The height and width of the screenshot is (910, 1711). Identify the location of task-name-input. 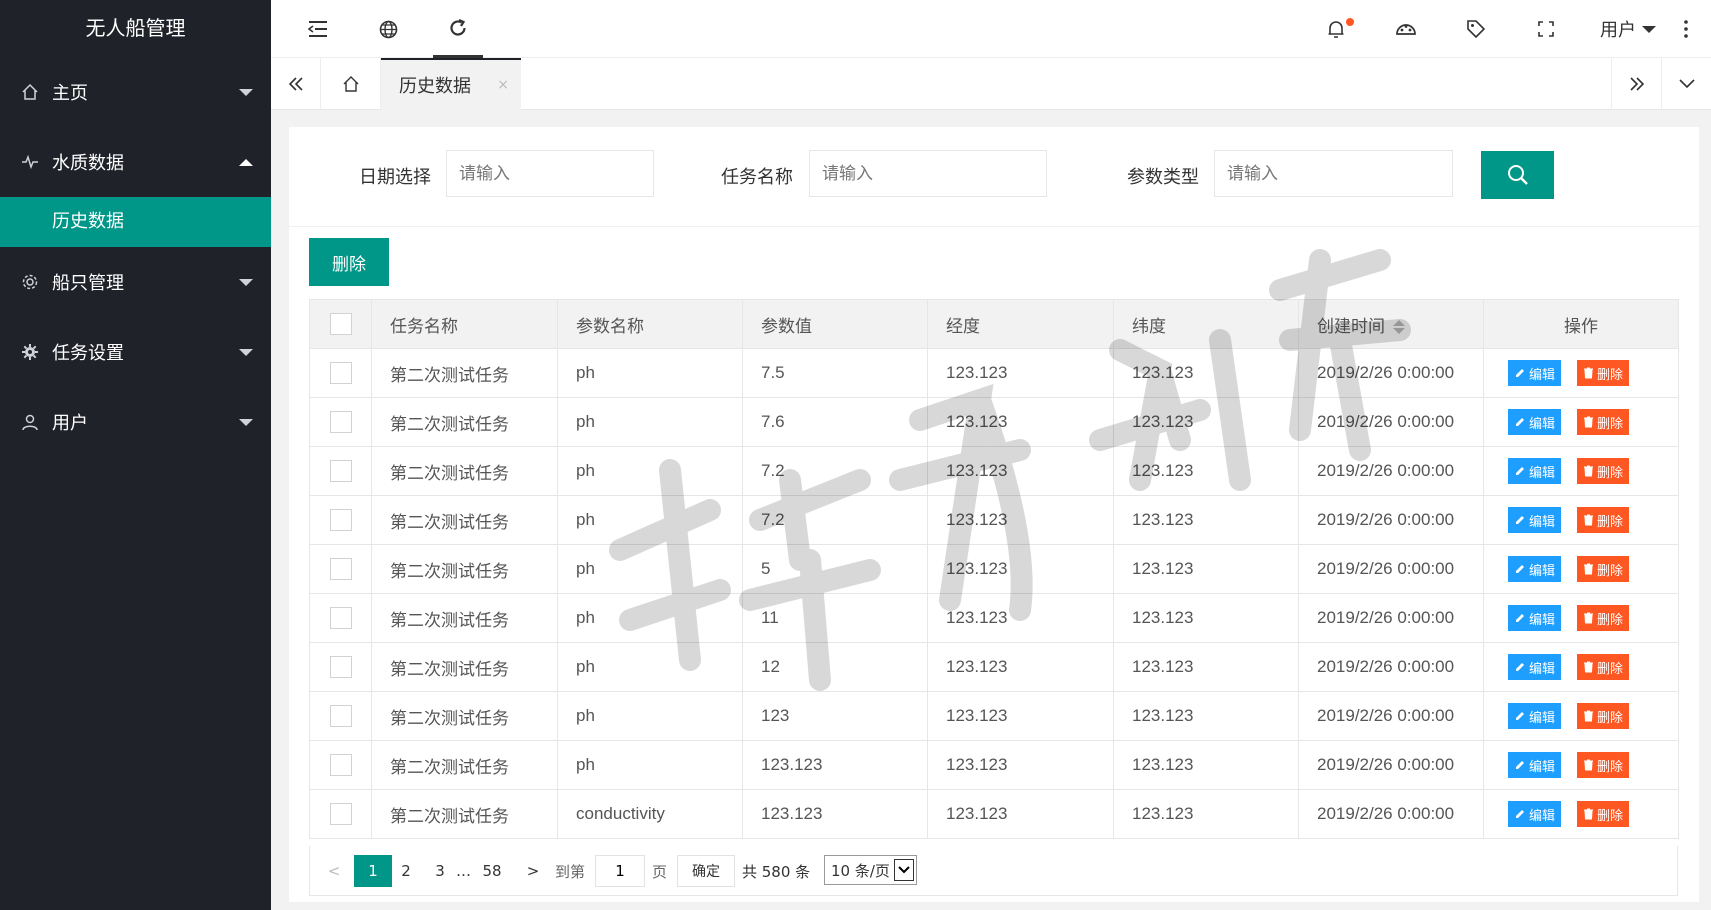
(928, 173).